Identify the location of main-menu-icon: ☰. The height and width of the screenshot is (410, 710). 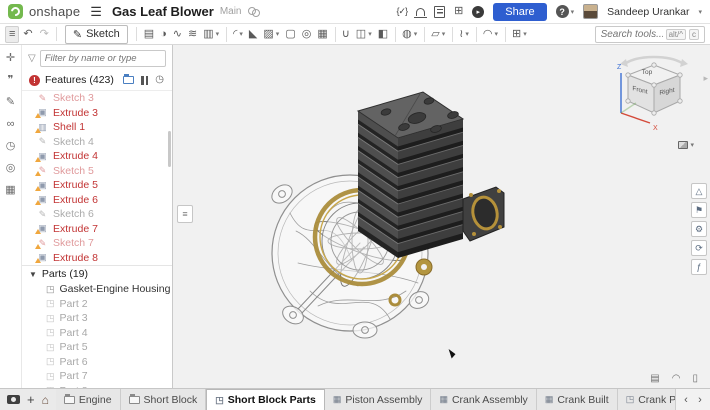
(96, 12).